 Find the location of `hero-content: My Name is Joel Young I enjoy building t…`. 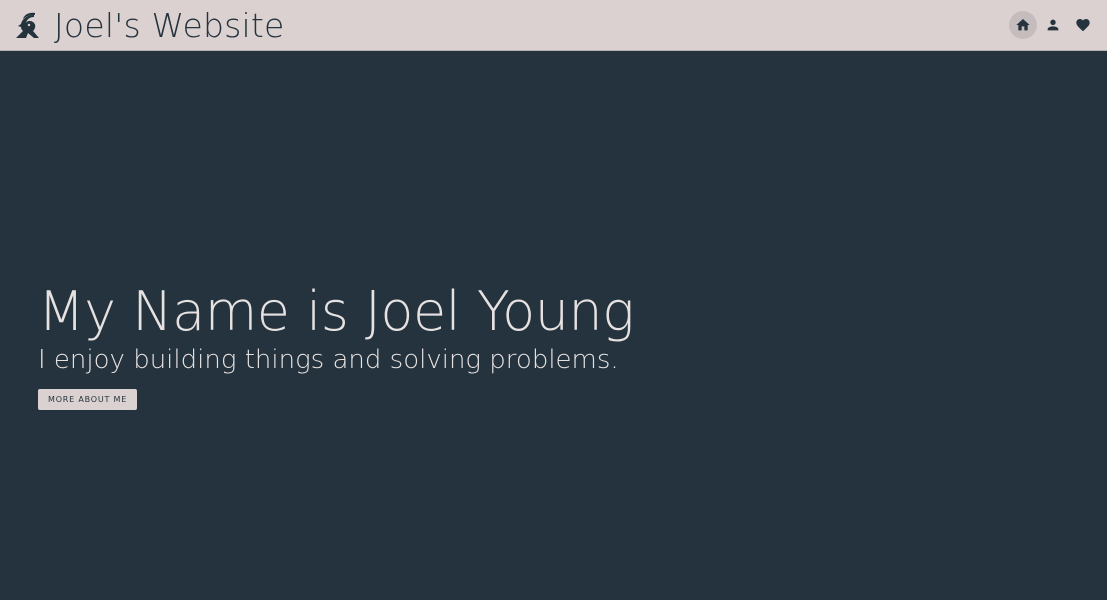

hero-content: My Name is Joel Young I enjoy building t… is located at coordinates (336, 345).